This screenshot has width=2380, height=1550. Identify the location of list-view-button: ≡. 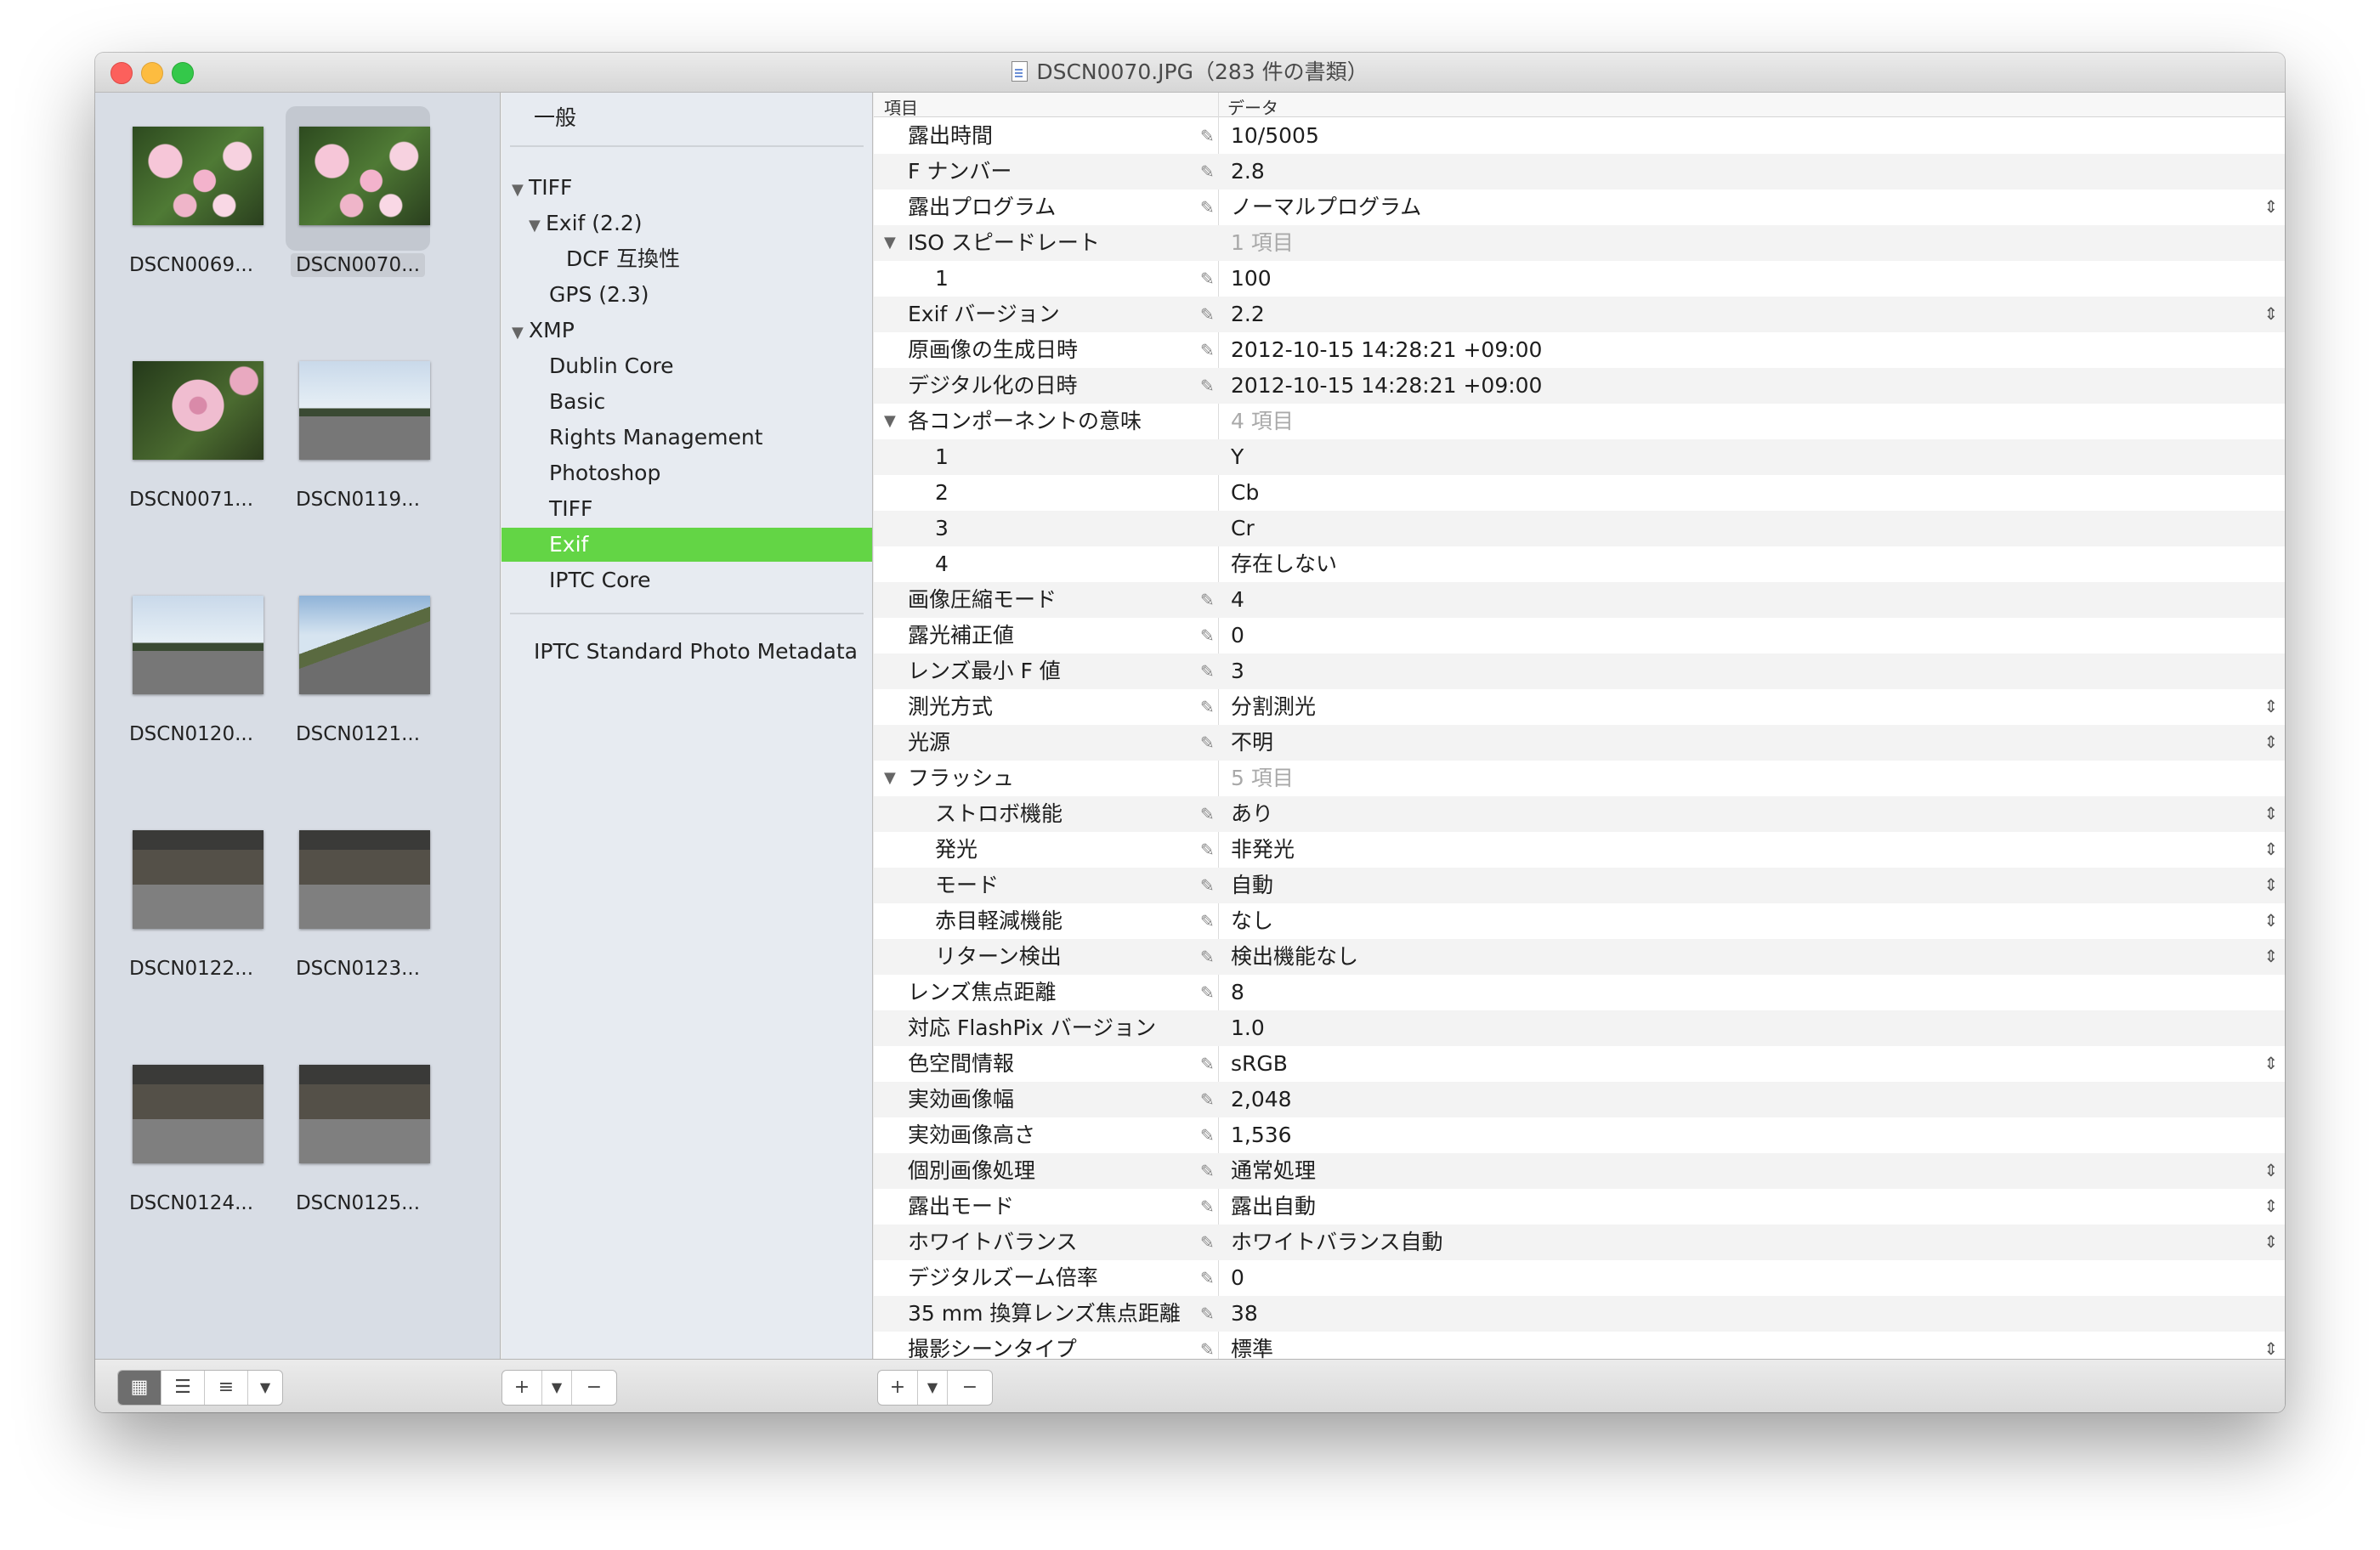
(227, 1388).